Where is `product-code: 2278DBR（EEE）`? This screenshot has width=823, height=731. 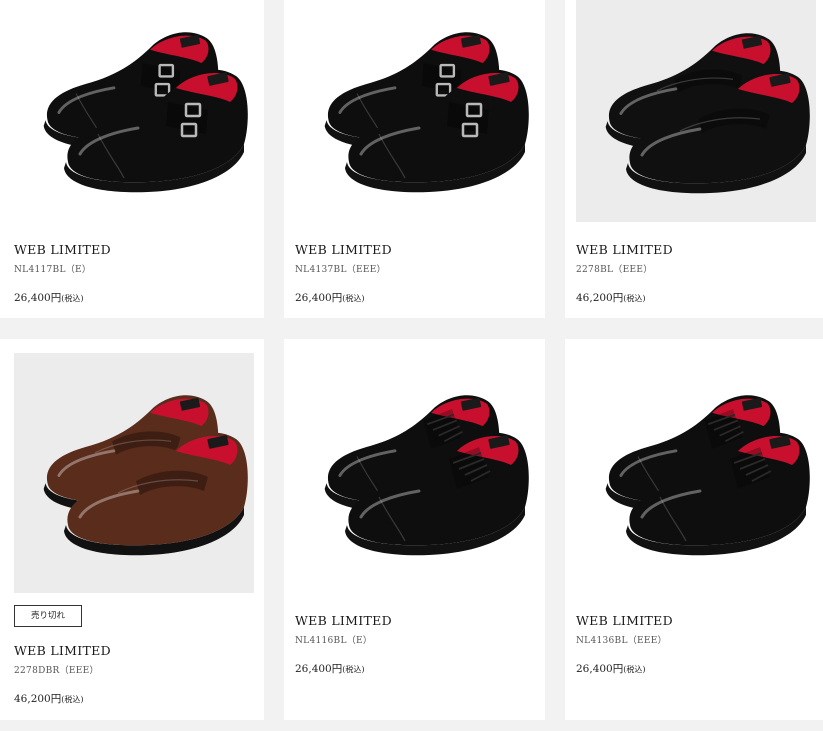 product-code: 2278DBR（EEE） is located at coordinates (56, 671).